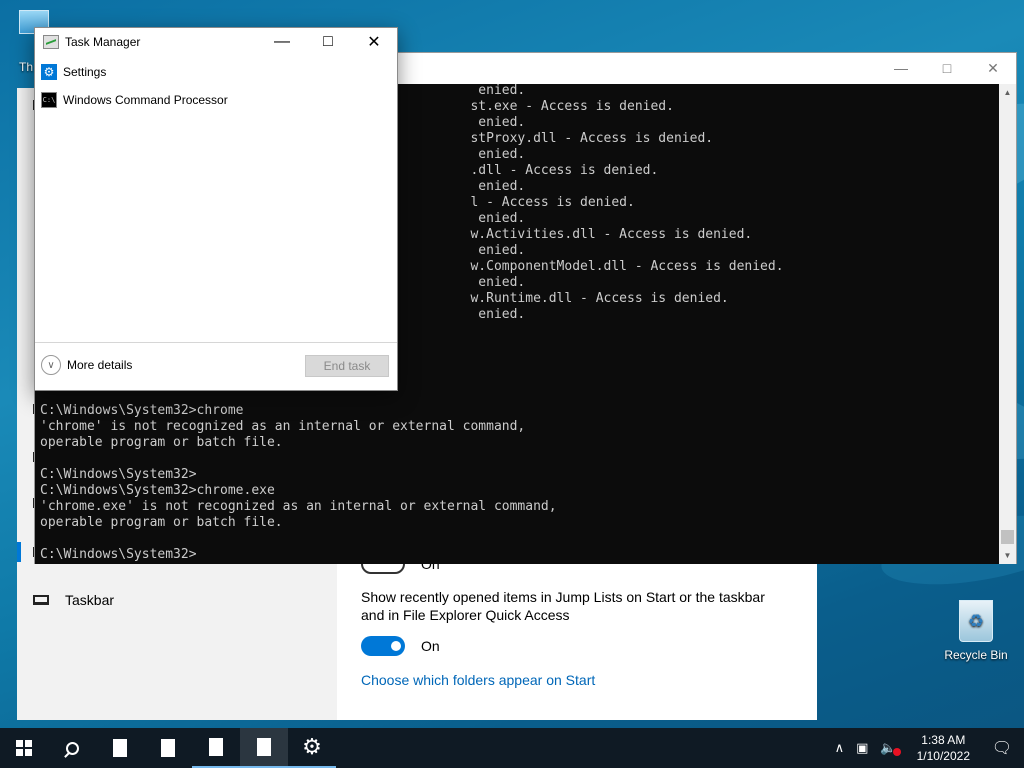 Image resolution: width=1024 pixels, height=768 pixels. I want to click on chevron-down-icon: ∨, so click(51, 365).